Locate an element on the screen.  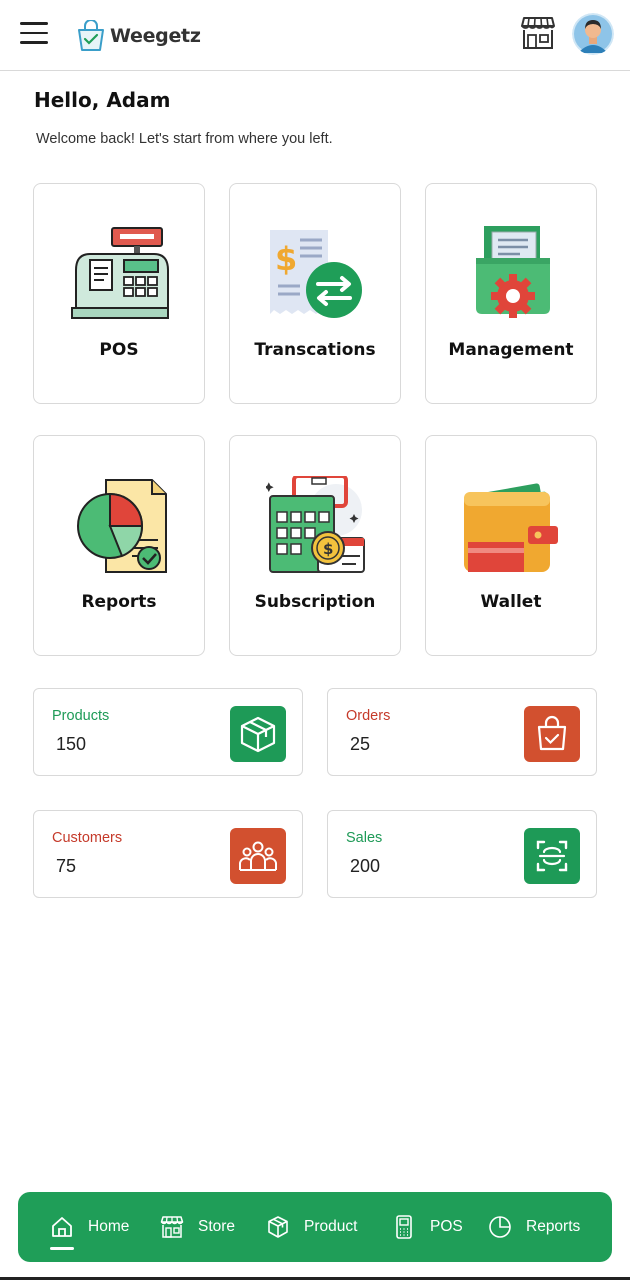
tile-management: Management is located at coordinates (511, 293).